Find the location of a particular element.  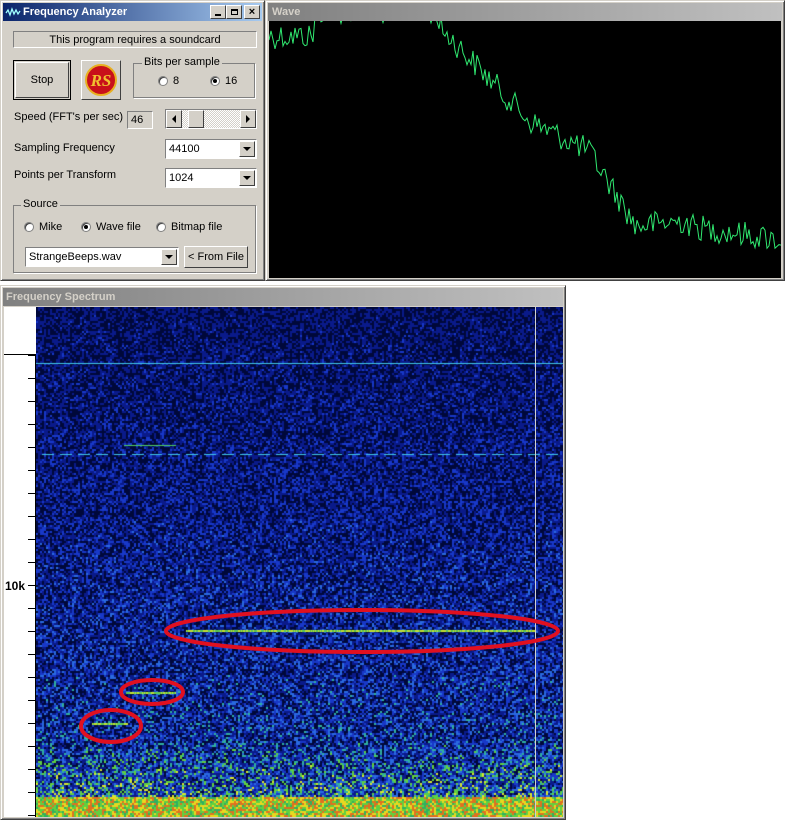

highlight-ellipse-mid-tone is located at coordinates (152, 692).